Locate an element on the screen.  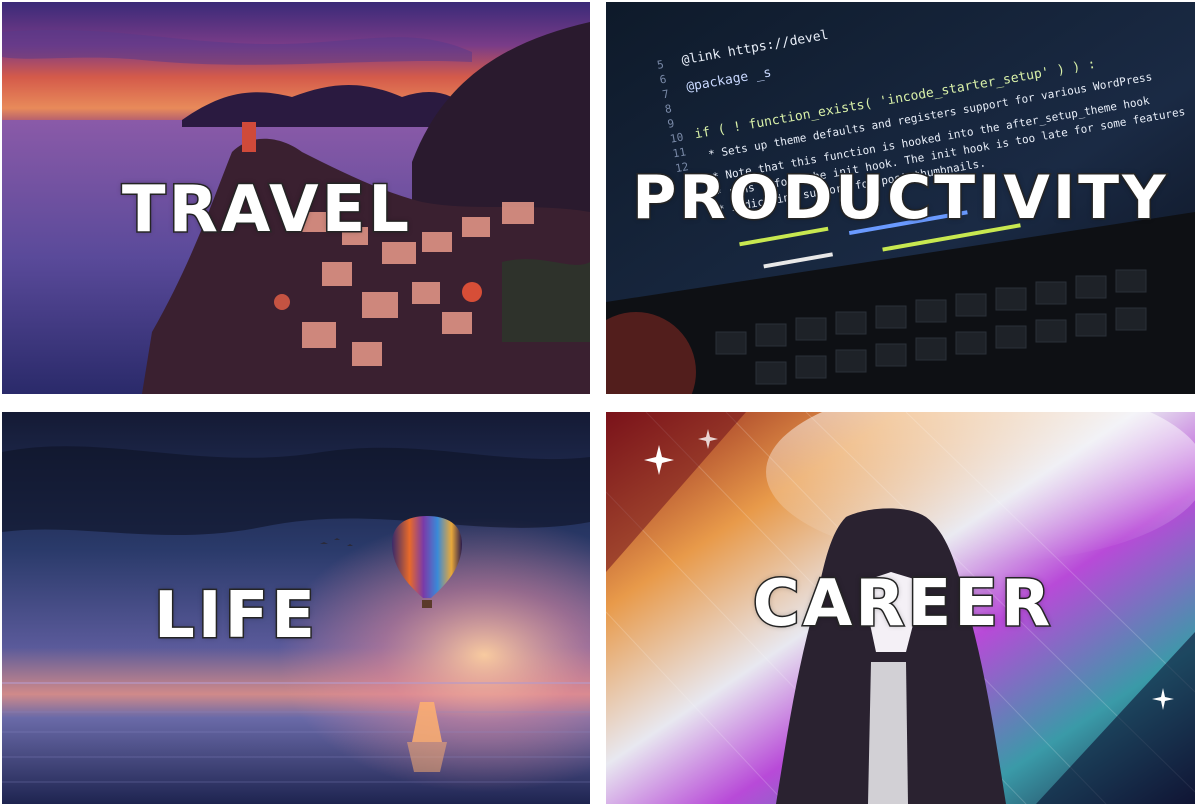
tile-label-career: CAREER is located at coordinates (902, 604).